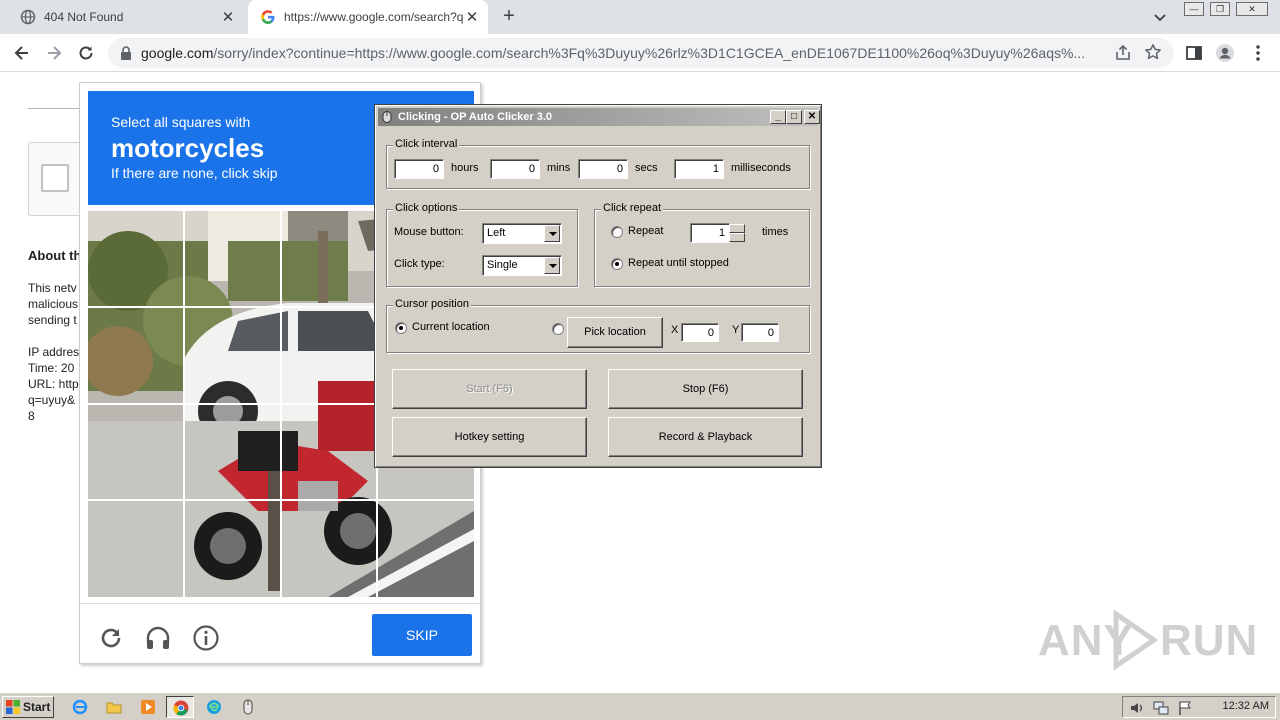 Image resolution: width=1280 pixels, height=720 pixels. Describe the element at coordinates (54, 53) in the screenshot. I see `forward-arrow-icon` at that location.